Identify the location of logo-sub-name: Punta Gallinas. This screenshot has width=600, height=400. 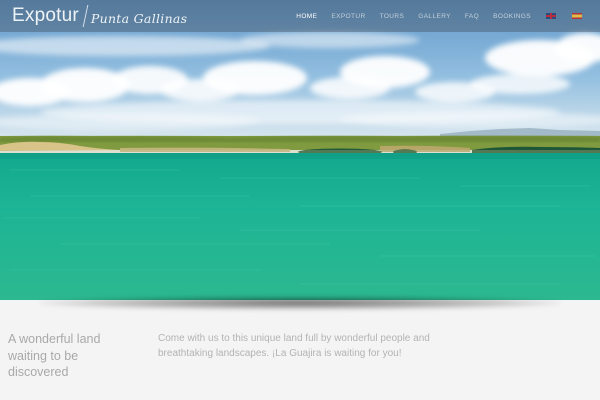
(139, 18).